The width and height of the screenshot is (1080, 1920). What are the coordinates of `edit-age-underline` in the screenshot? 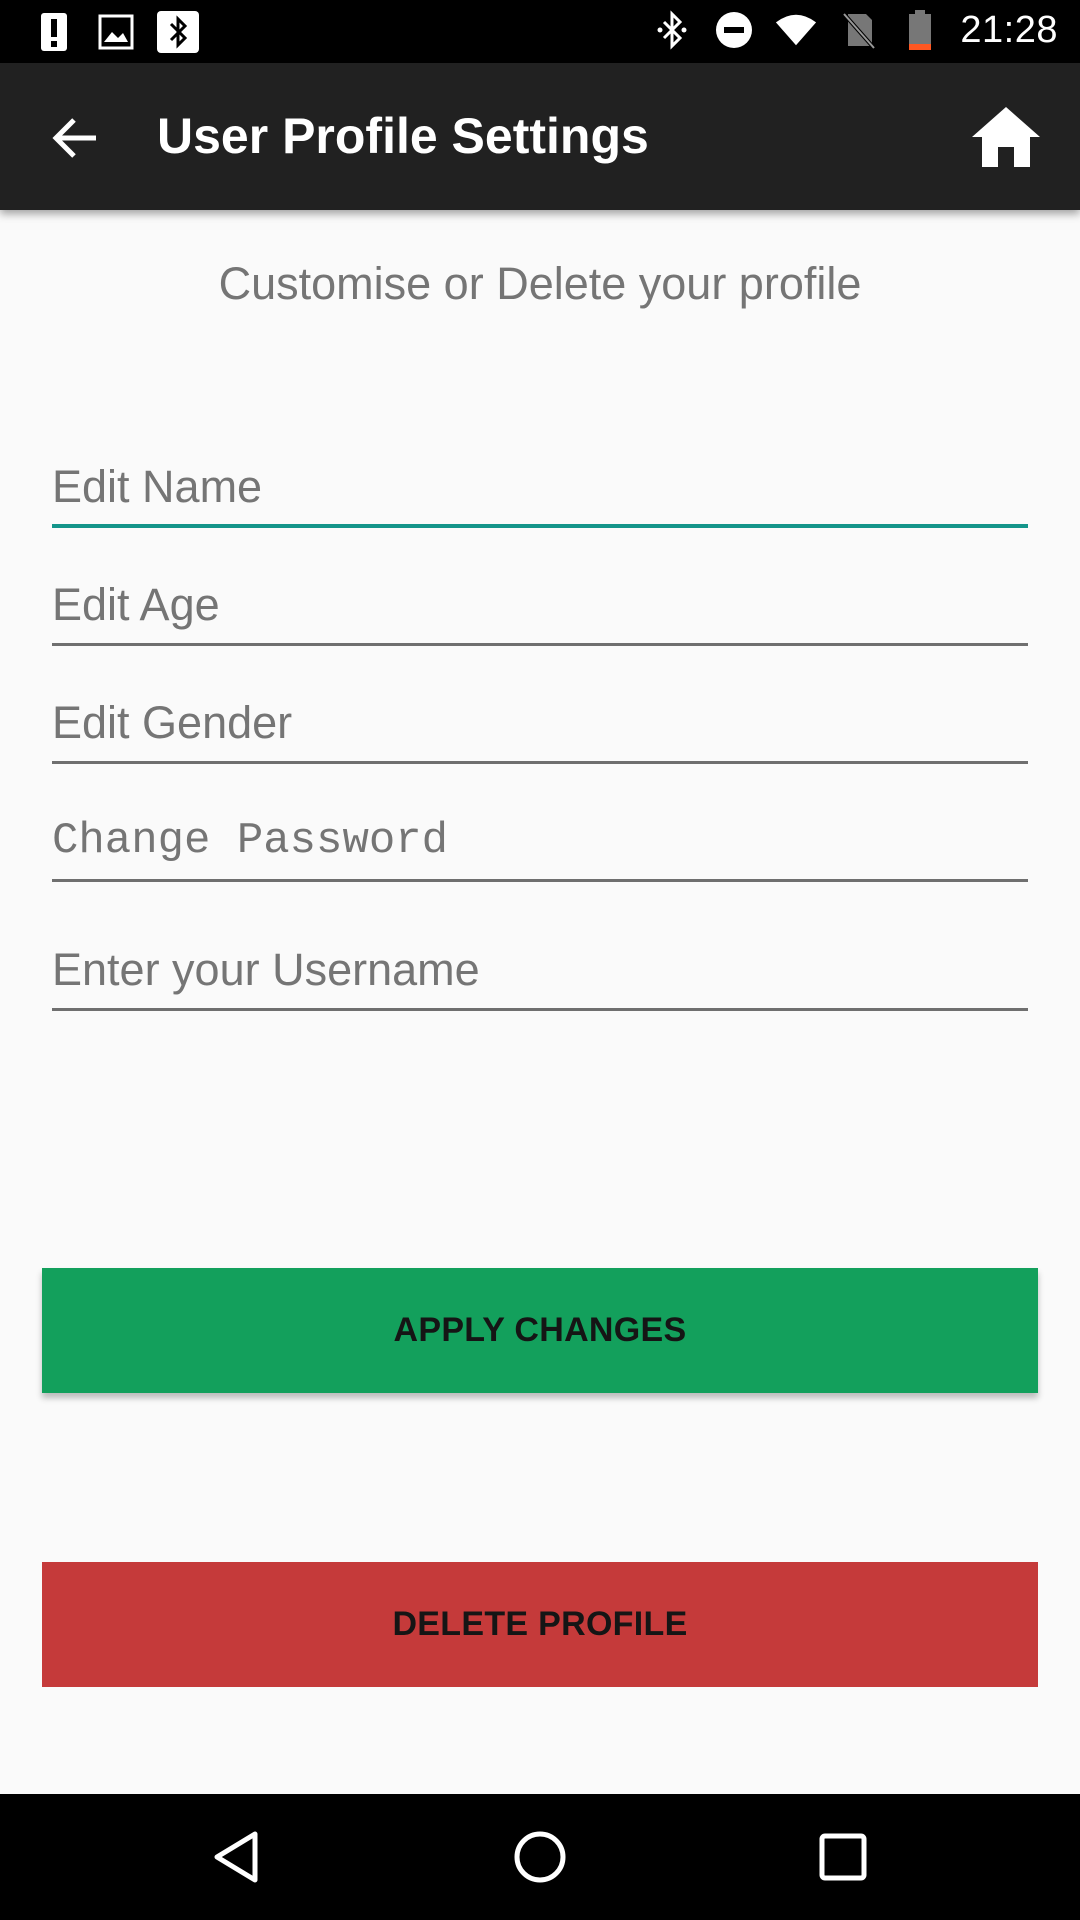 It's located at (540, 644).